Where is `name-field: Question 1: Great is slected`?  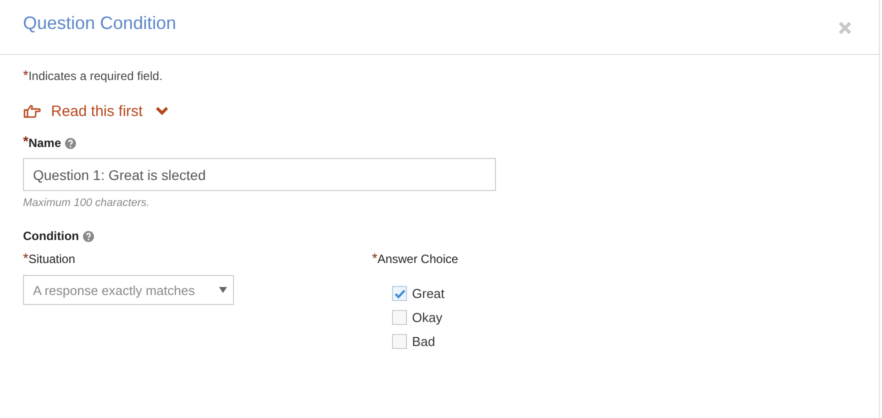
name-field: Question 1: Great is slected is located at coordinates (259, 174).